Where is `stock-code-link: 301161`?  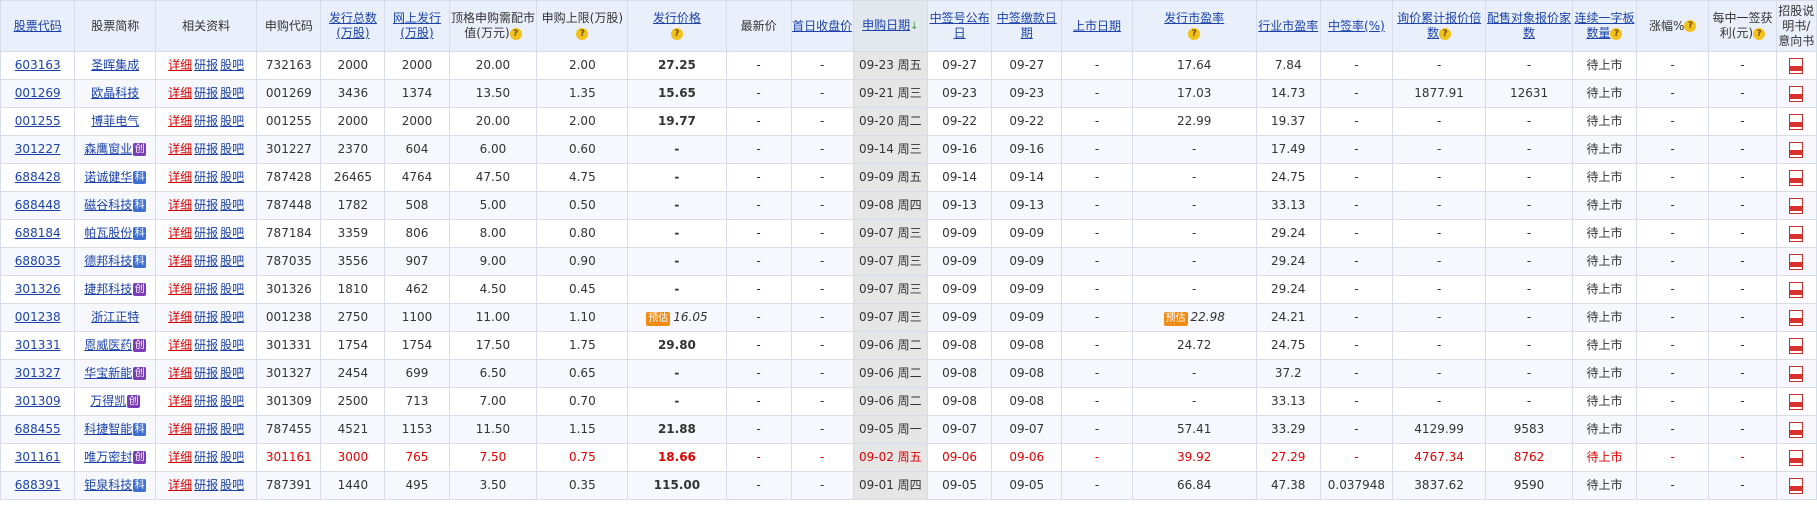
stock-code-link: 301161 is located at coordinates (38, 457).